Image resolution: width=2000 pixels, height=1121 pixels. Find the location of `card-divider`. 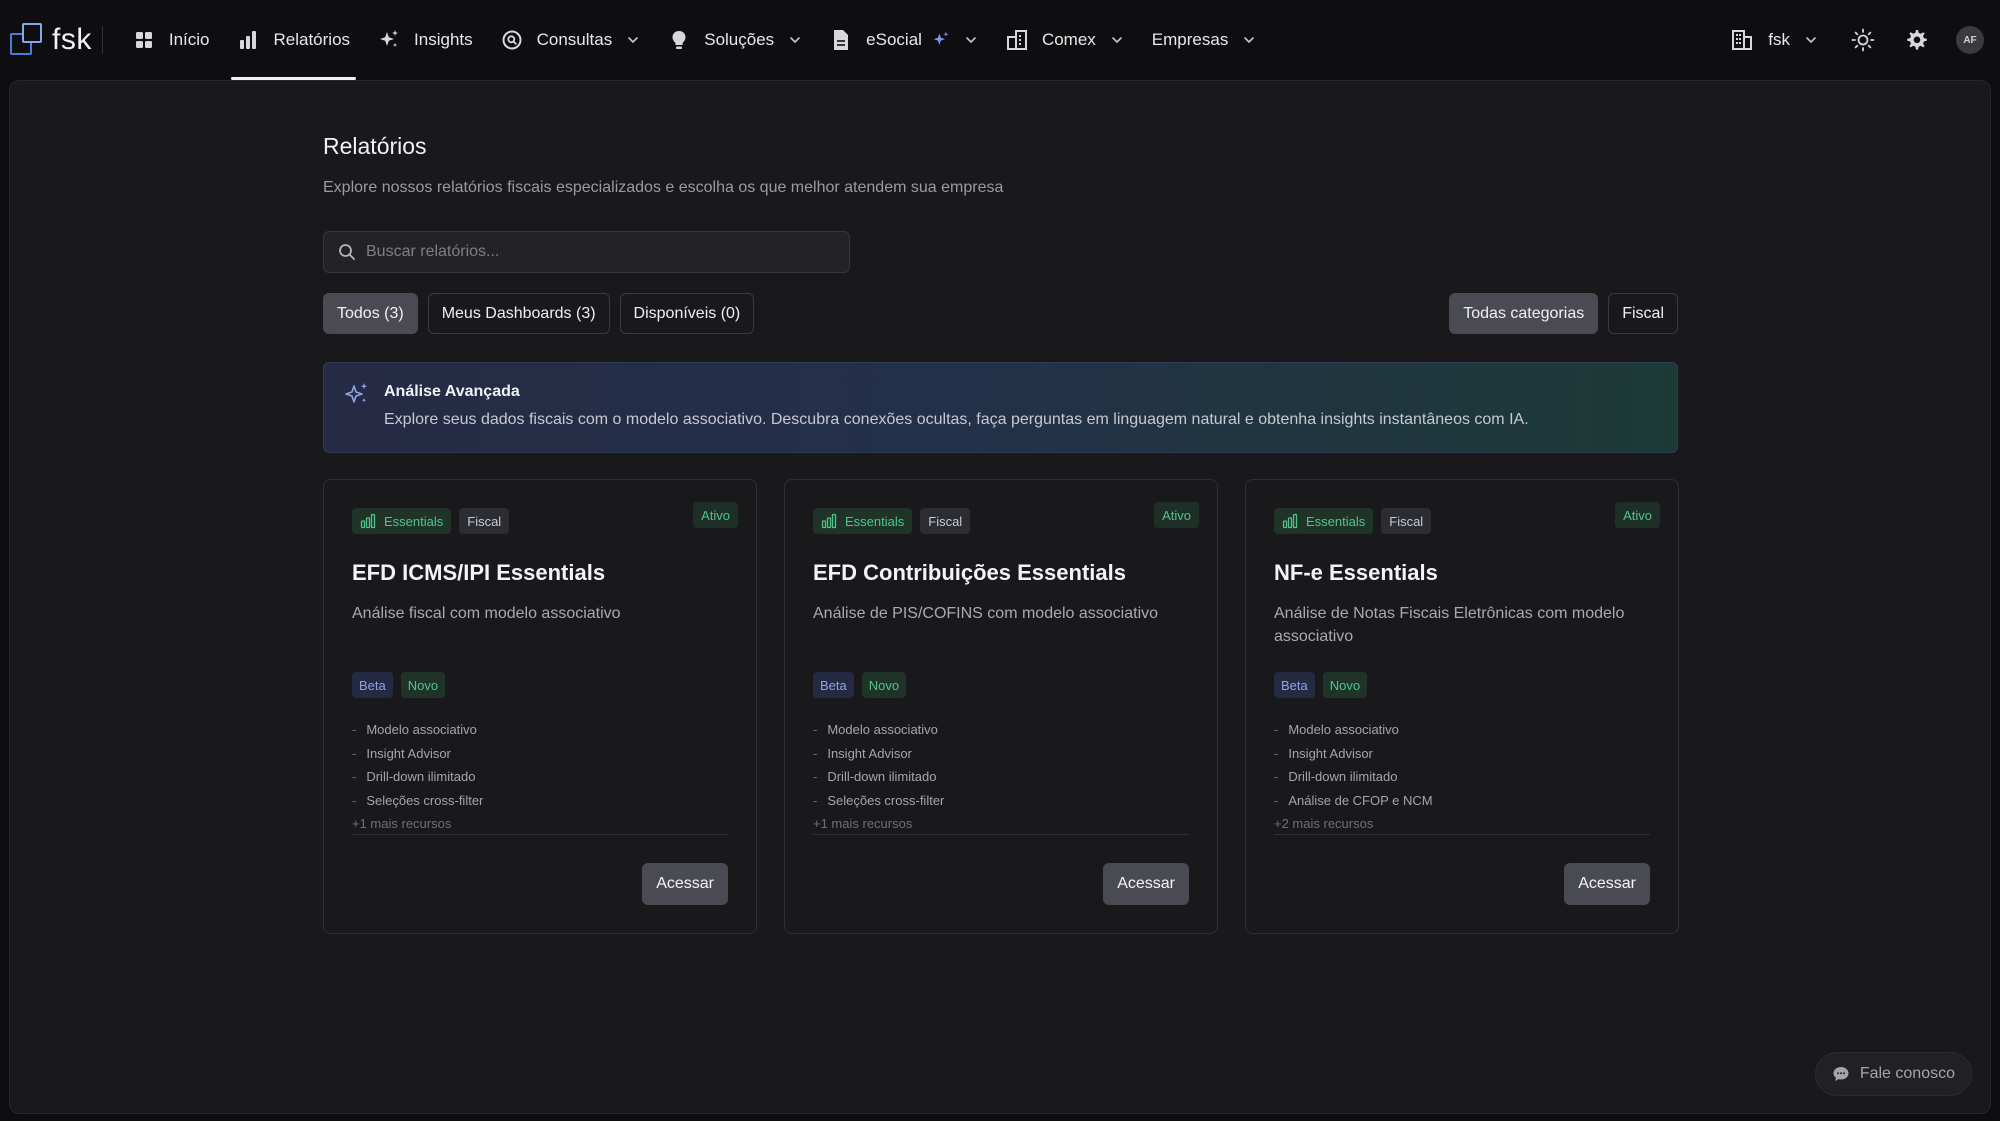

card-divider is located at coordinates (1462, 834).